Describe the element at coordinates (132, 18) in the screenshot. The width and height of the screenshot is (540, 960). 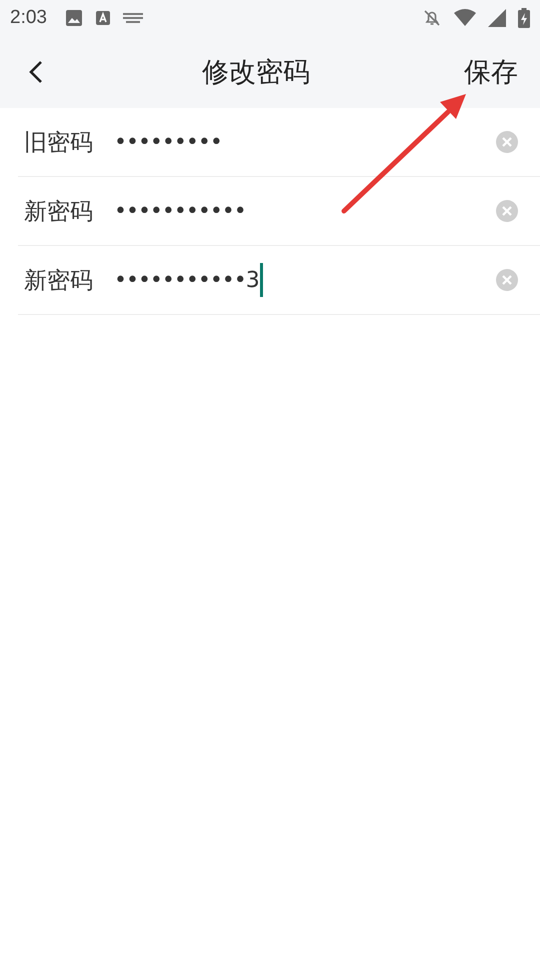
I see `keyboard-icon` at that location.